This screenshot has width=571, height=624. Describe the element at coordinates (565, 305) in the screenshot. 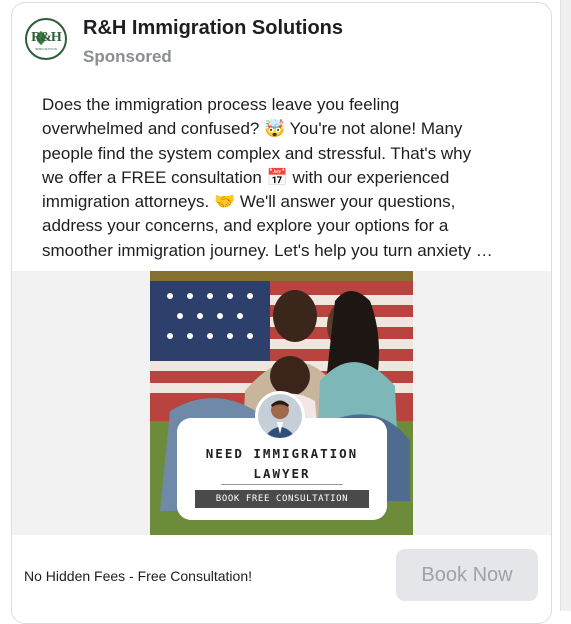

I see `scrollbar-track` at that location.